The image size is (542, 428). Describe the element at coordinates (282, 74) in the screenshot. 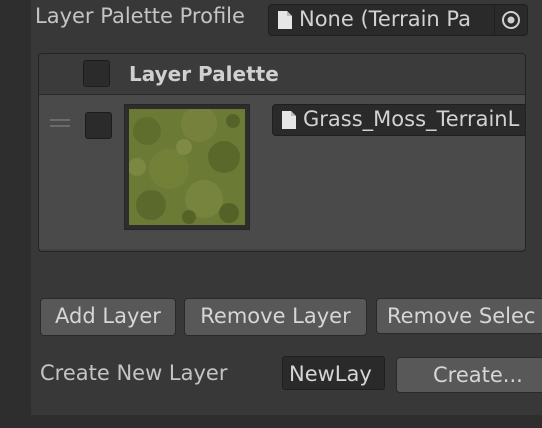

I see `layer-palette-header: Layer Palette` at that location.